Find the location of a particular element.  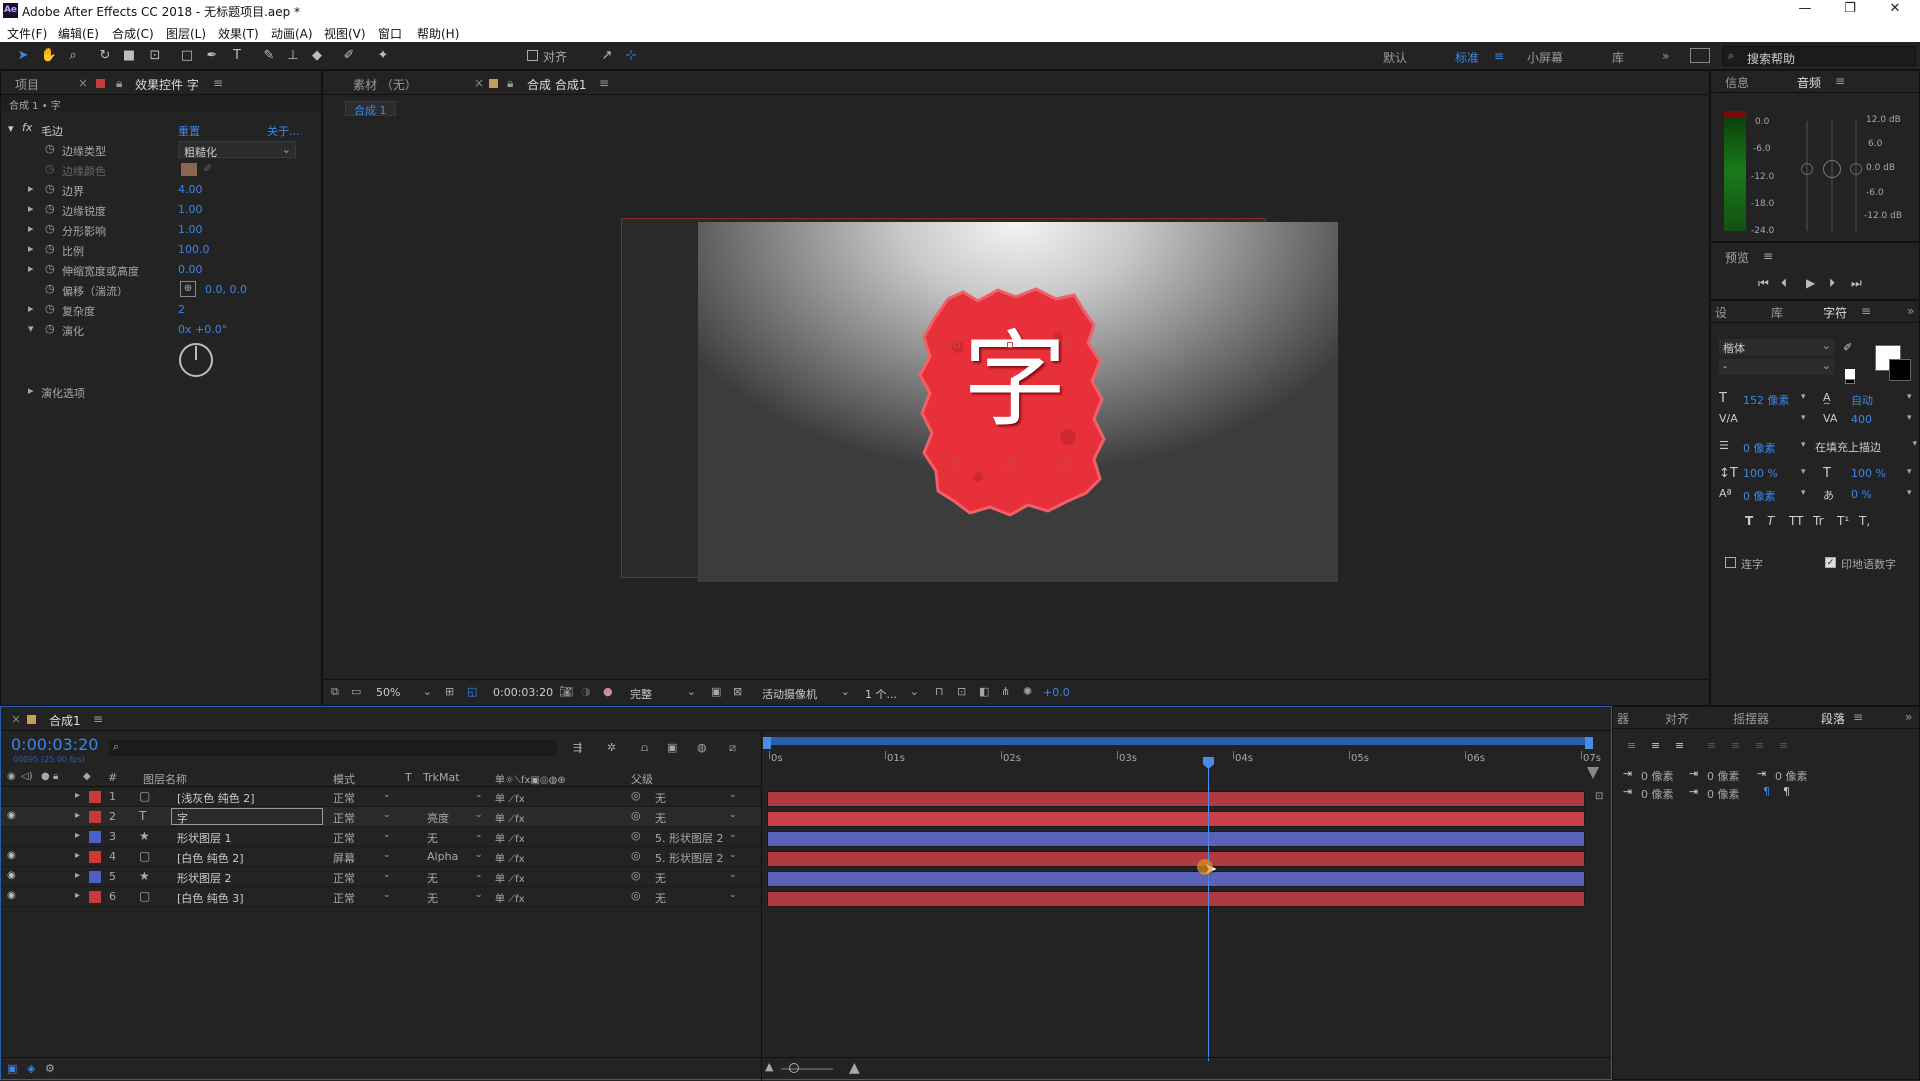

clone-stamp-tool-icon: ⊥ is located at coordinates (293, 56).